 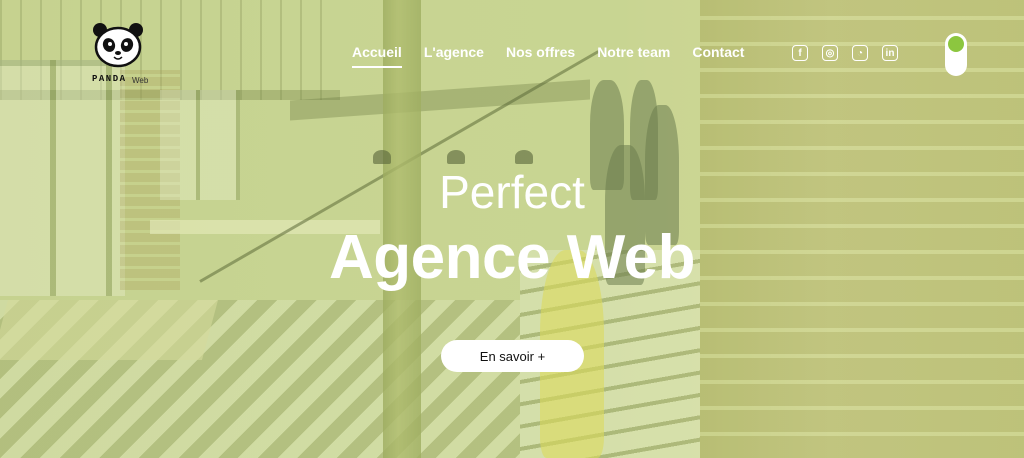 I want to click on instagram-icon: ◎, so click(x=830, y=53).